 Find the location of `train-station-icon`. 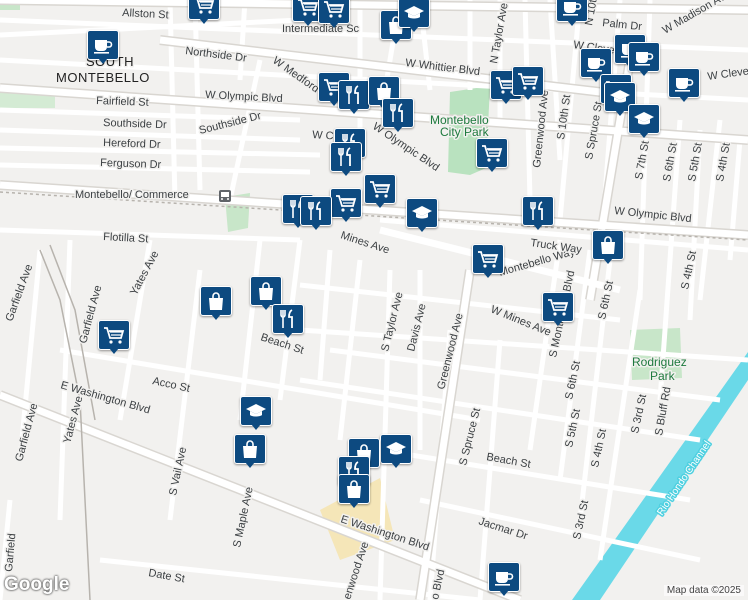

train-station-icon is located at coordinates (225, 196).